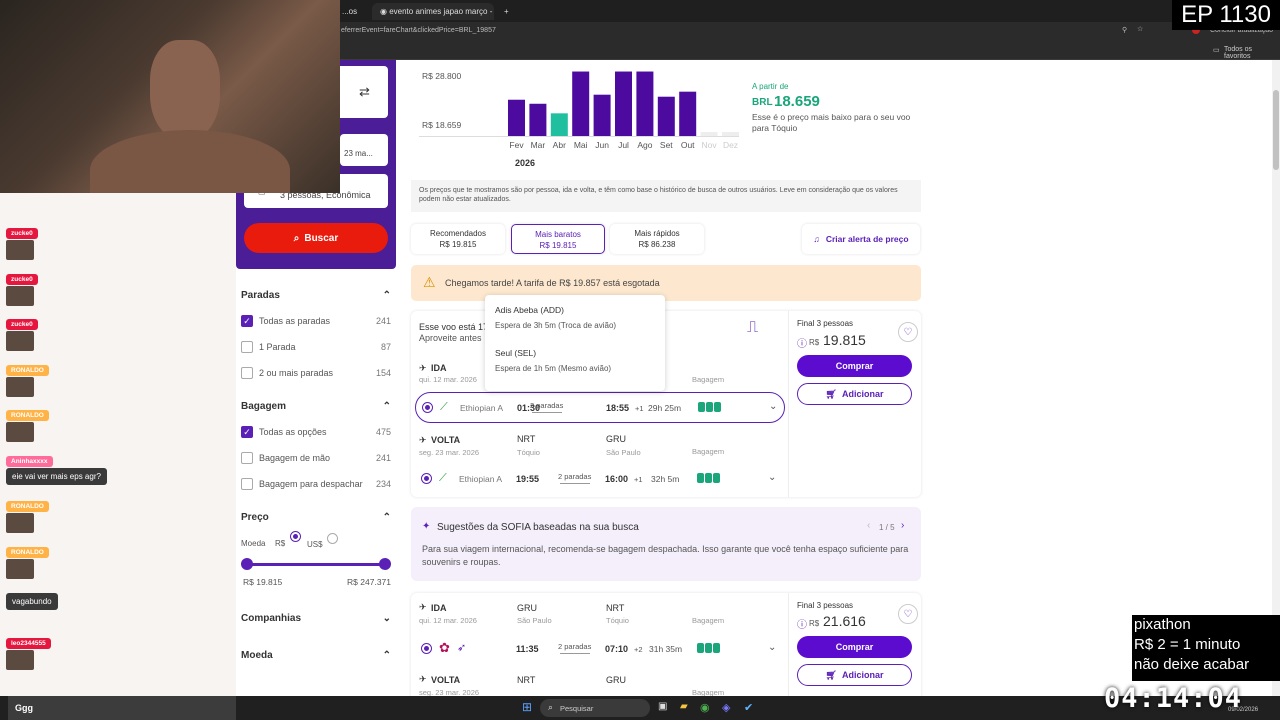 The image size is (1280, 720). What do you see at coordinates (657, 239) in the screenshot?
I see `sort-tab: Mais rápidos R$ 86.238` at bounding box center [657, 239].